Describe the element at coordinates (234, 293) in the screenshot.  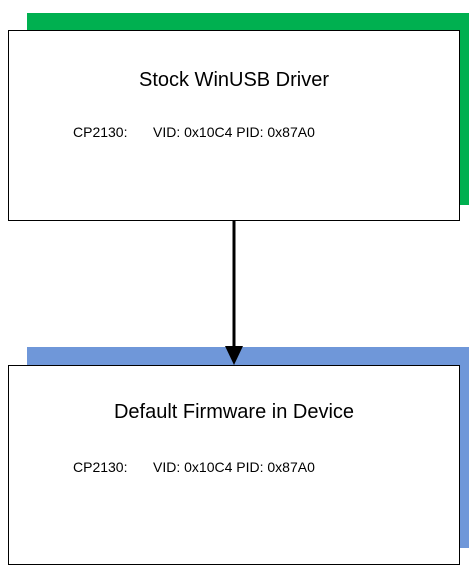
I see `connector-arrow` at that location.